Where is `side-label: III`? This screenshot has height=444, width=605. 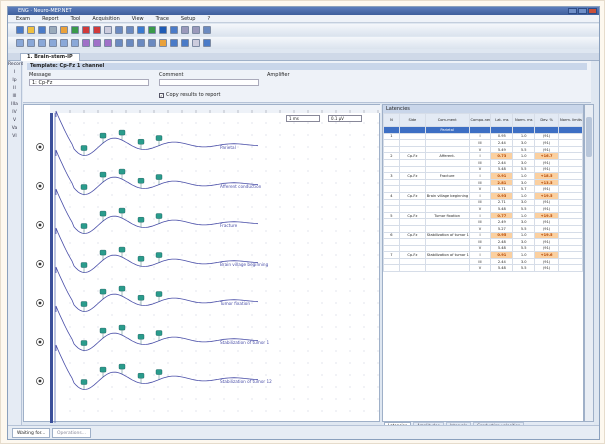 side-label: III is located at coordinates (14, 97).